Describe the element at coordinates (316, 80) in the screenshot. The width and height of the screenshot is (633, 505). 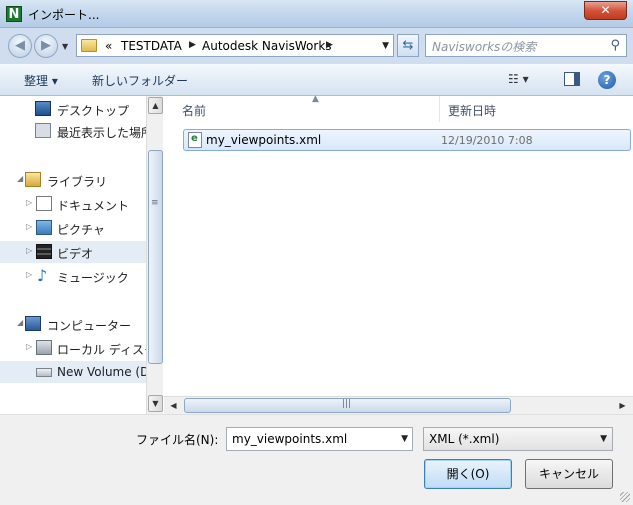
I see `command-bar: 整理 ▾ 新しいフォルダー ☷ ▾ ?` at that location.